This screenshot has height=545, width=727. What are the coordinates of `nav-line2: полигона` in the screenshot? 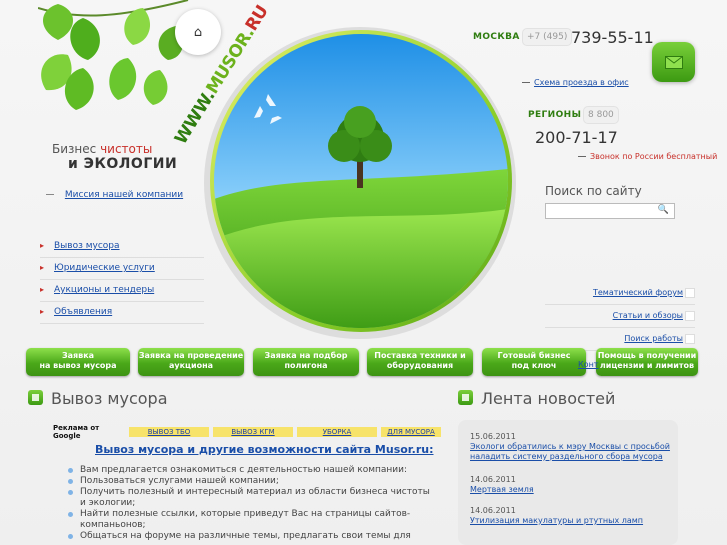 It's located at (306, 365).